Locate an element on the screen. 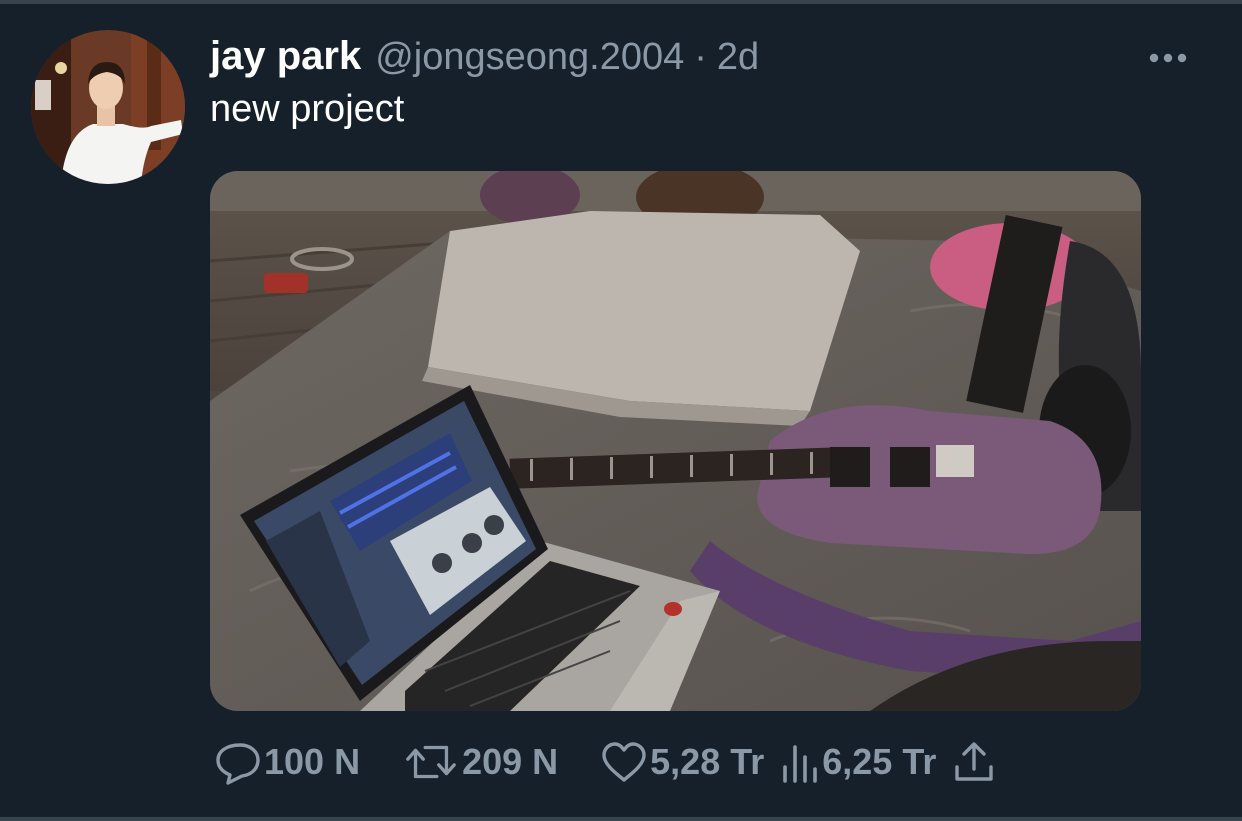 The height and width of the screenshot is (821, 1242). tweet-text: new project is located at coordinates (307, 109).